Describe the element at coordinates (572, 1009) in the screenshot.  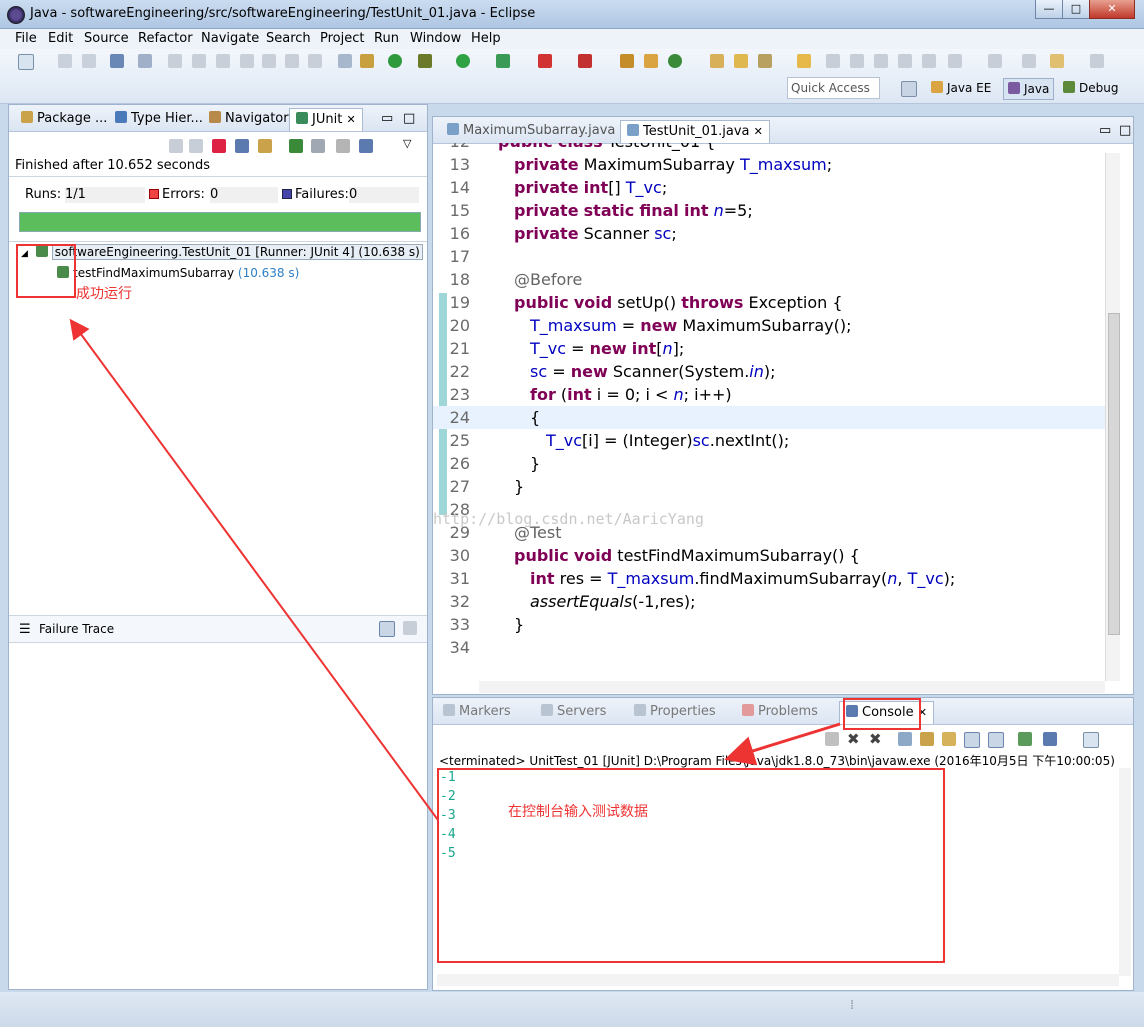
I see `status-bar: ⁞` at that location.